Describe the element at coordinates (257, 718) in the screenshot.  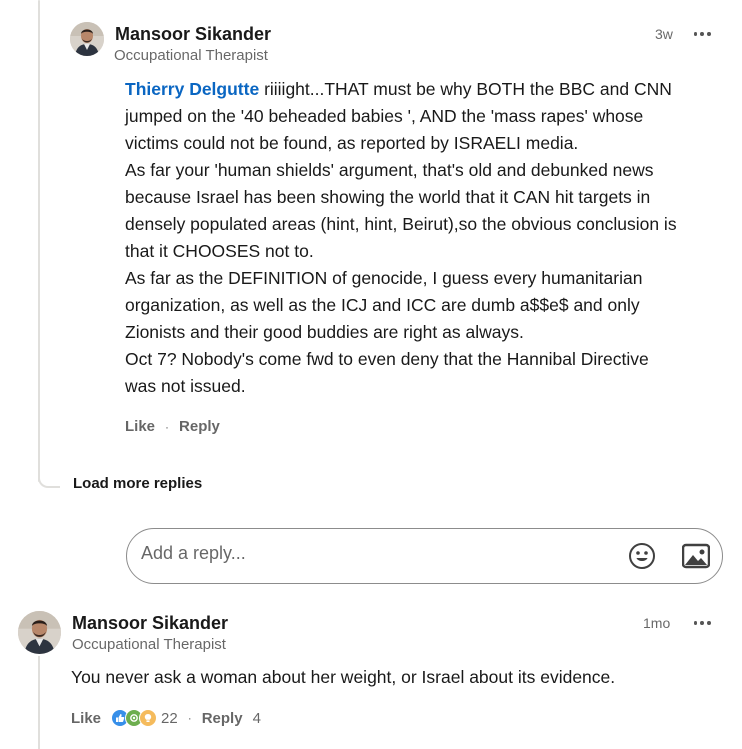
I see `reply-count: 4` at that location.